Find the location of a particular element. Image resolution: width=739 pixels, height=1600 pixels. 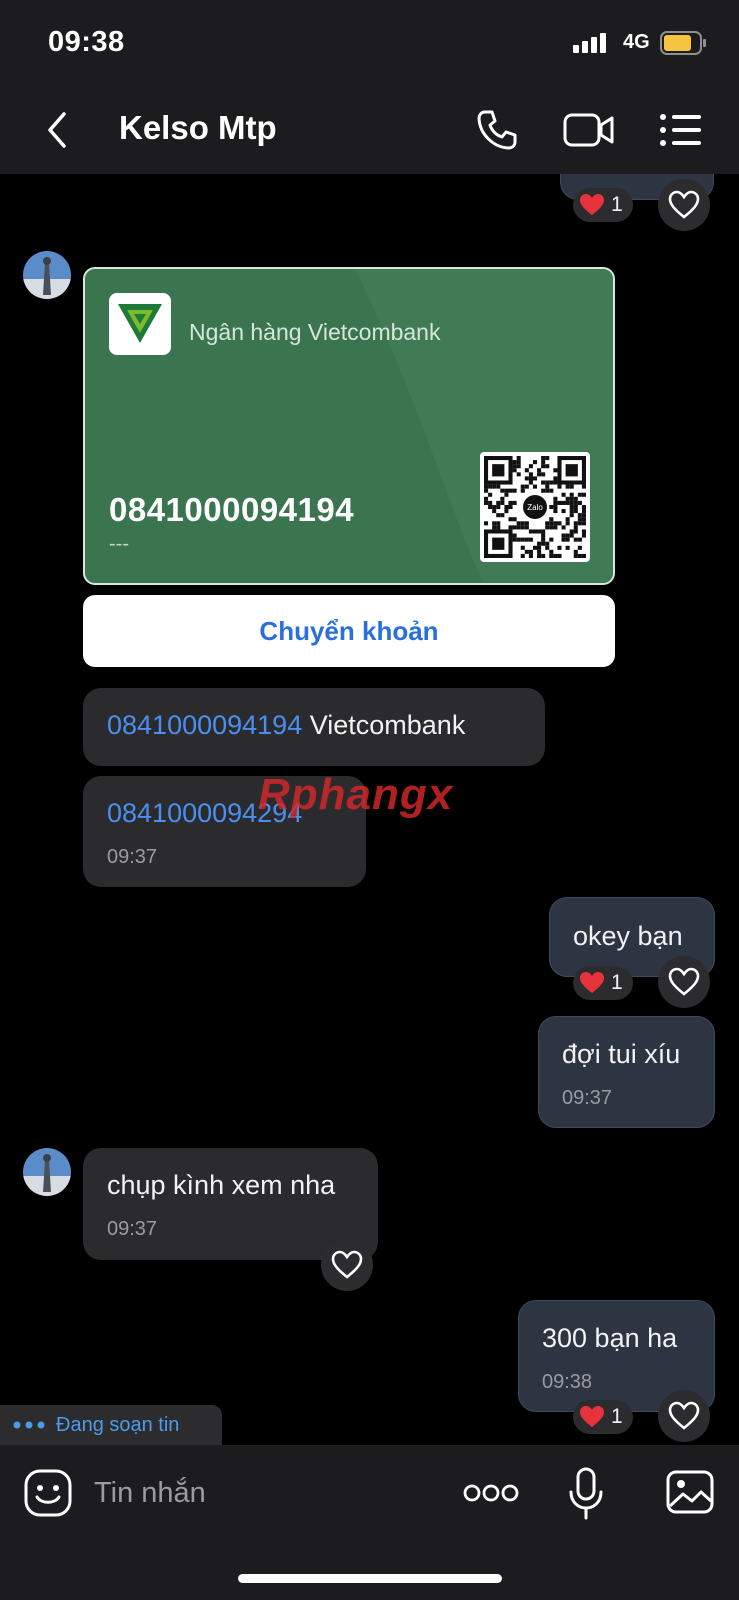

video-call-icon is located at coordinates (589, 130).